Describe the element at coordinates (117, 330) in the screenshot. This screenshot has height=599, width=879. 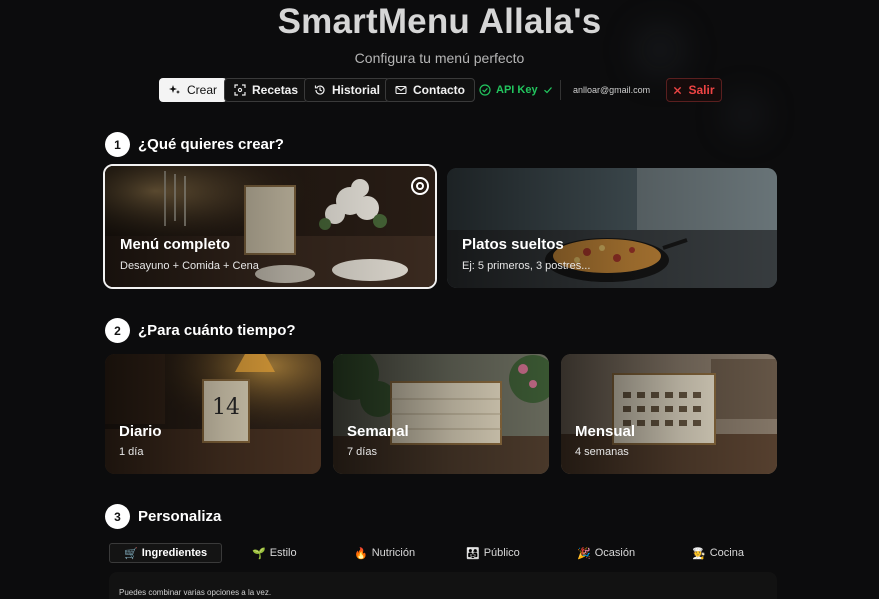
I see `step-number: 2` at that location.